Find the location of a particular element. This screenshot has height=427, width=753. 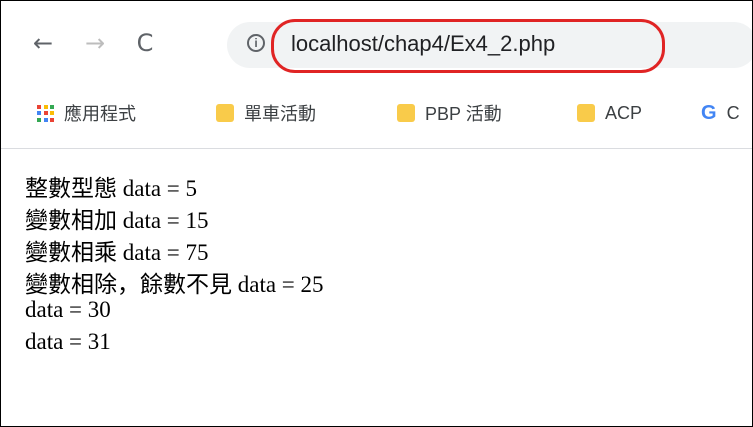

back-arrow-icon: ← is located at coordinates (43, 43).